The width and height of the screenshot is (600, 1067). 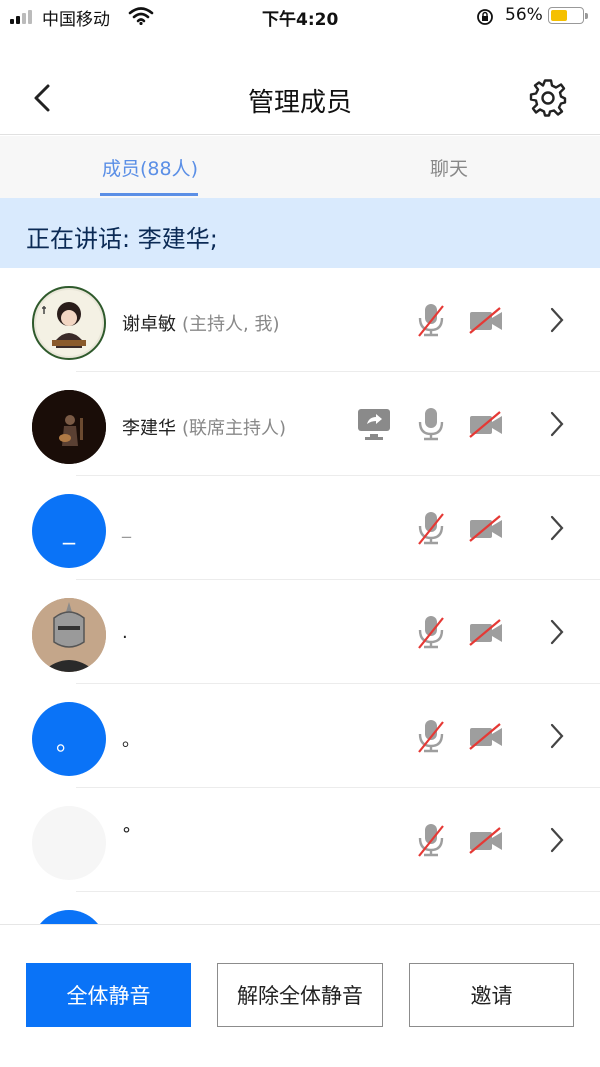 I want to click on anime-character-avatar-image, so click(x=69, y=323).